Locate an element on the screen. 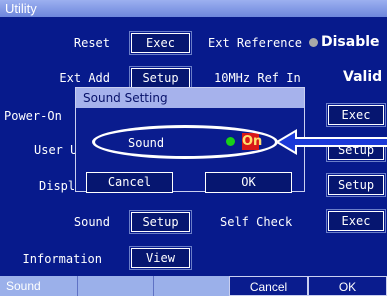  reset-label: Reset is located at coordinates (91, 43).